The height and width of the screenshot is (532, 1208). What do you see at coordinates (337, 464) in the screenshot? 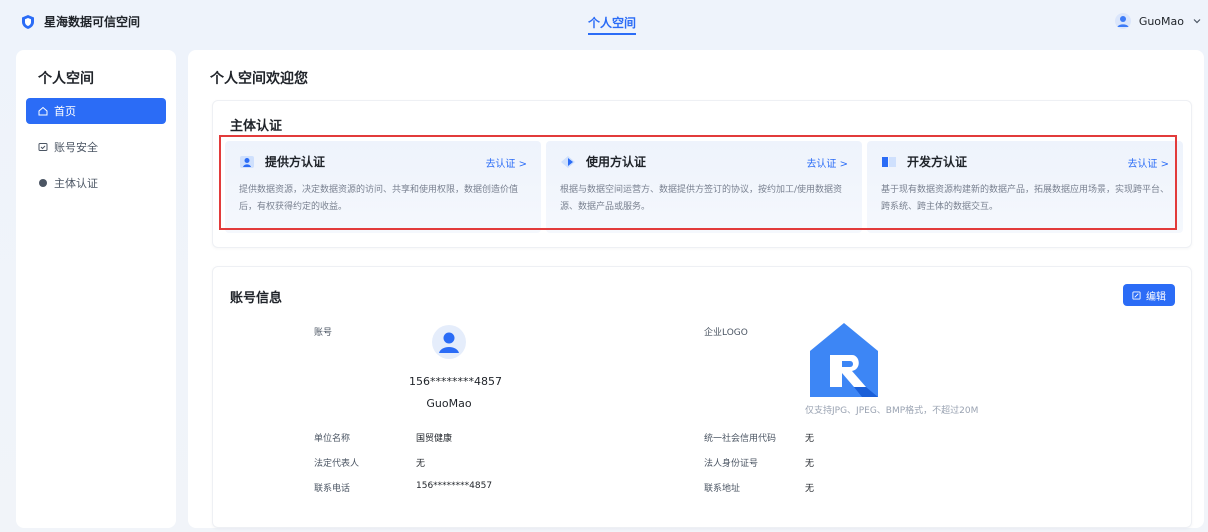
I see `field-label: 法定代表人` at bounding box center [337, 464].